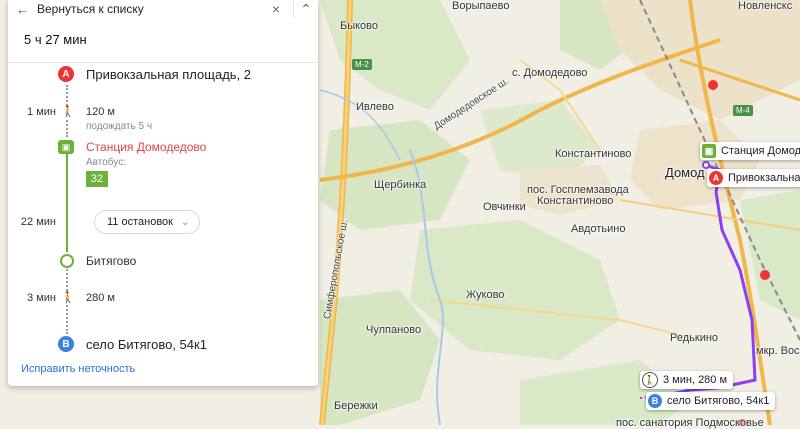 Image resolution: width=800 pixels, height=429 pixels. I want to click on walk1-time: 1 мин, so click(41, 112).